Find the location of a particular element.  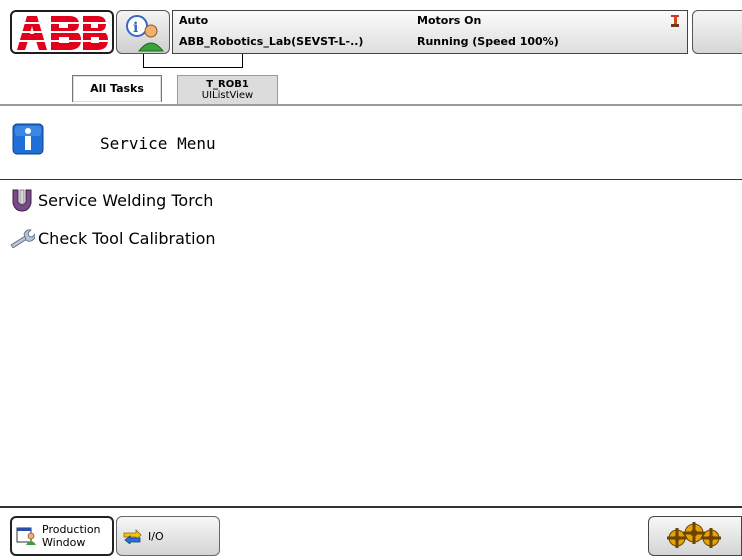

controller-name: ABB_Robotics_Lab(SEVST-L-..) is located at coordinates (271, 41).